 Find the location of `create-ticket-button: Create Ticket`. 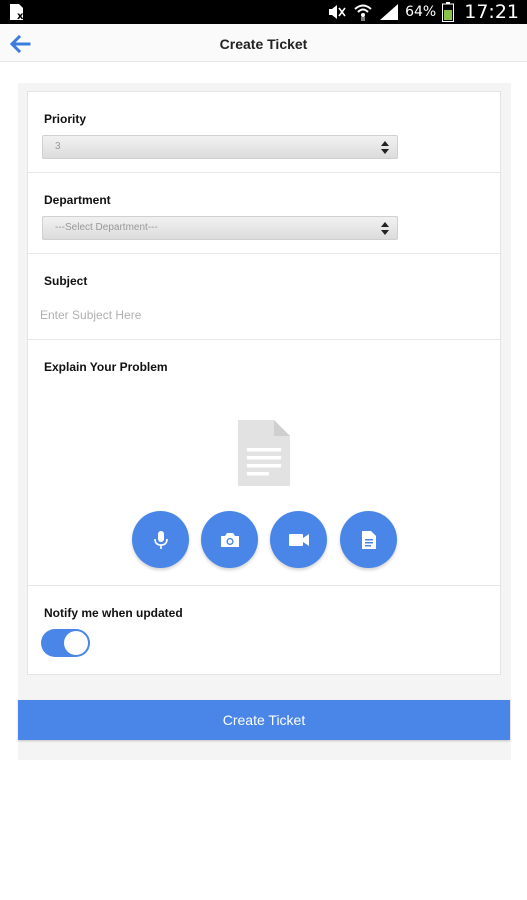

create-ticket-button: Create Ticket is located at coordinates (264, 720).